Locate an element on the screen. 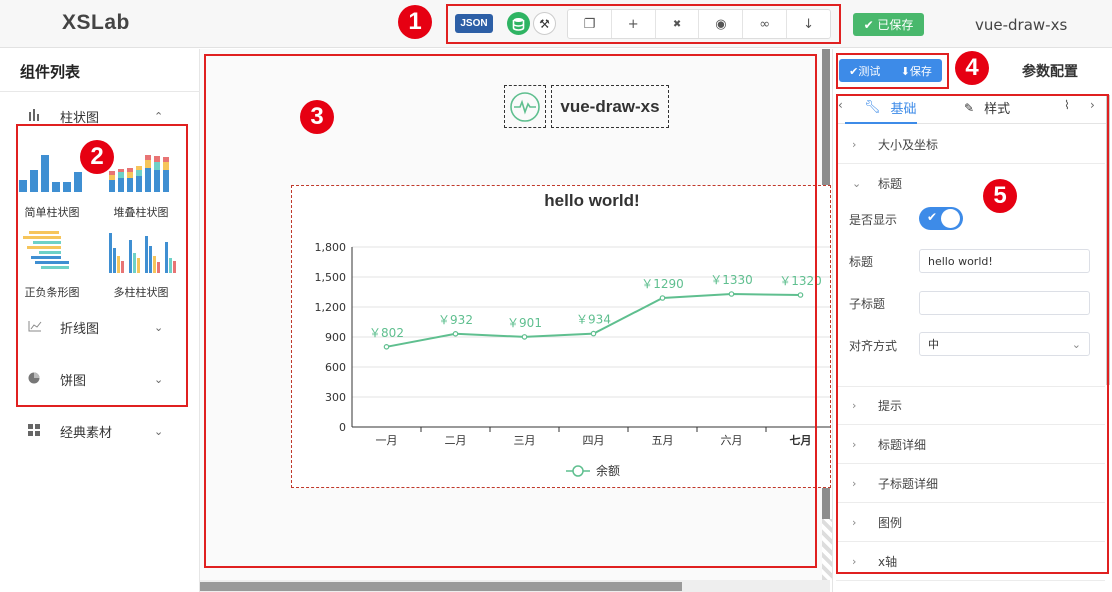 The height and width of the screenshot is (592, 1112). canvas-horizontal-scrollbar is located at coordinates (515, 586).